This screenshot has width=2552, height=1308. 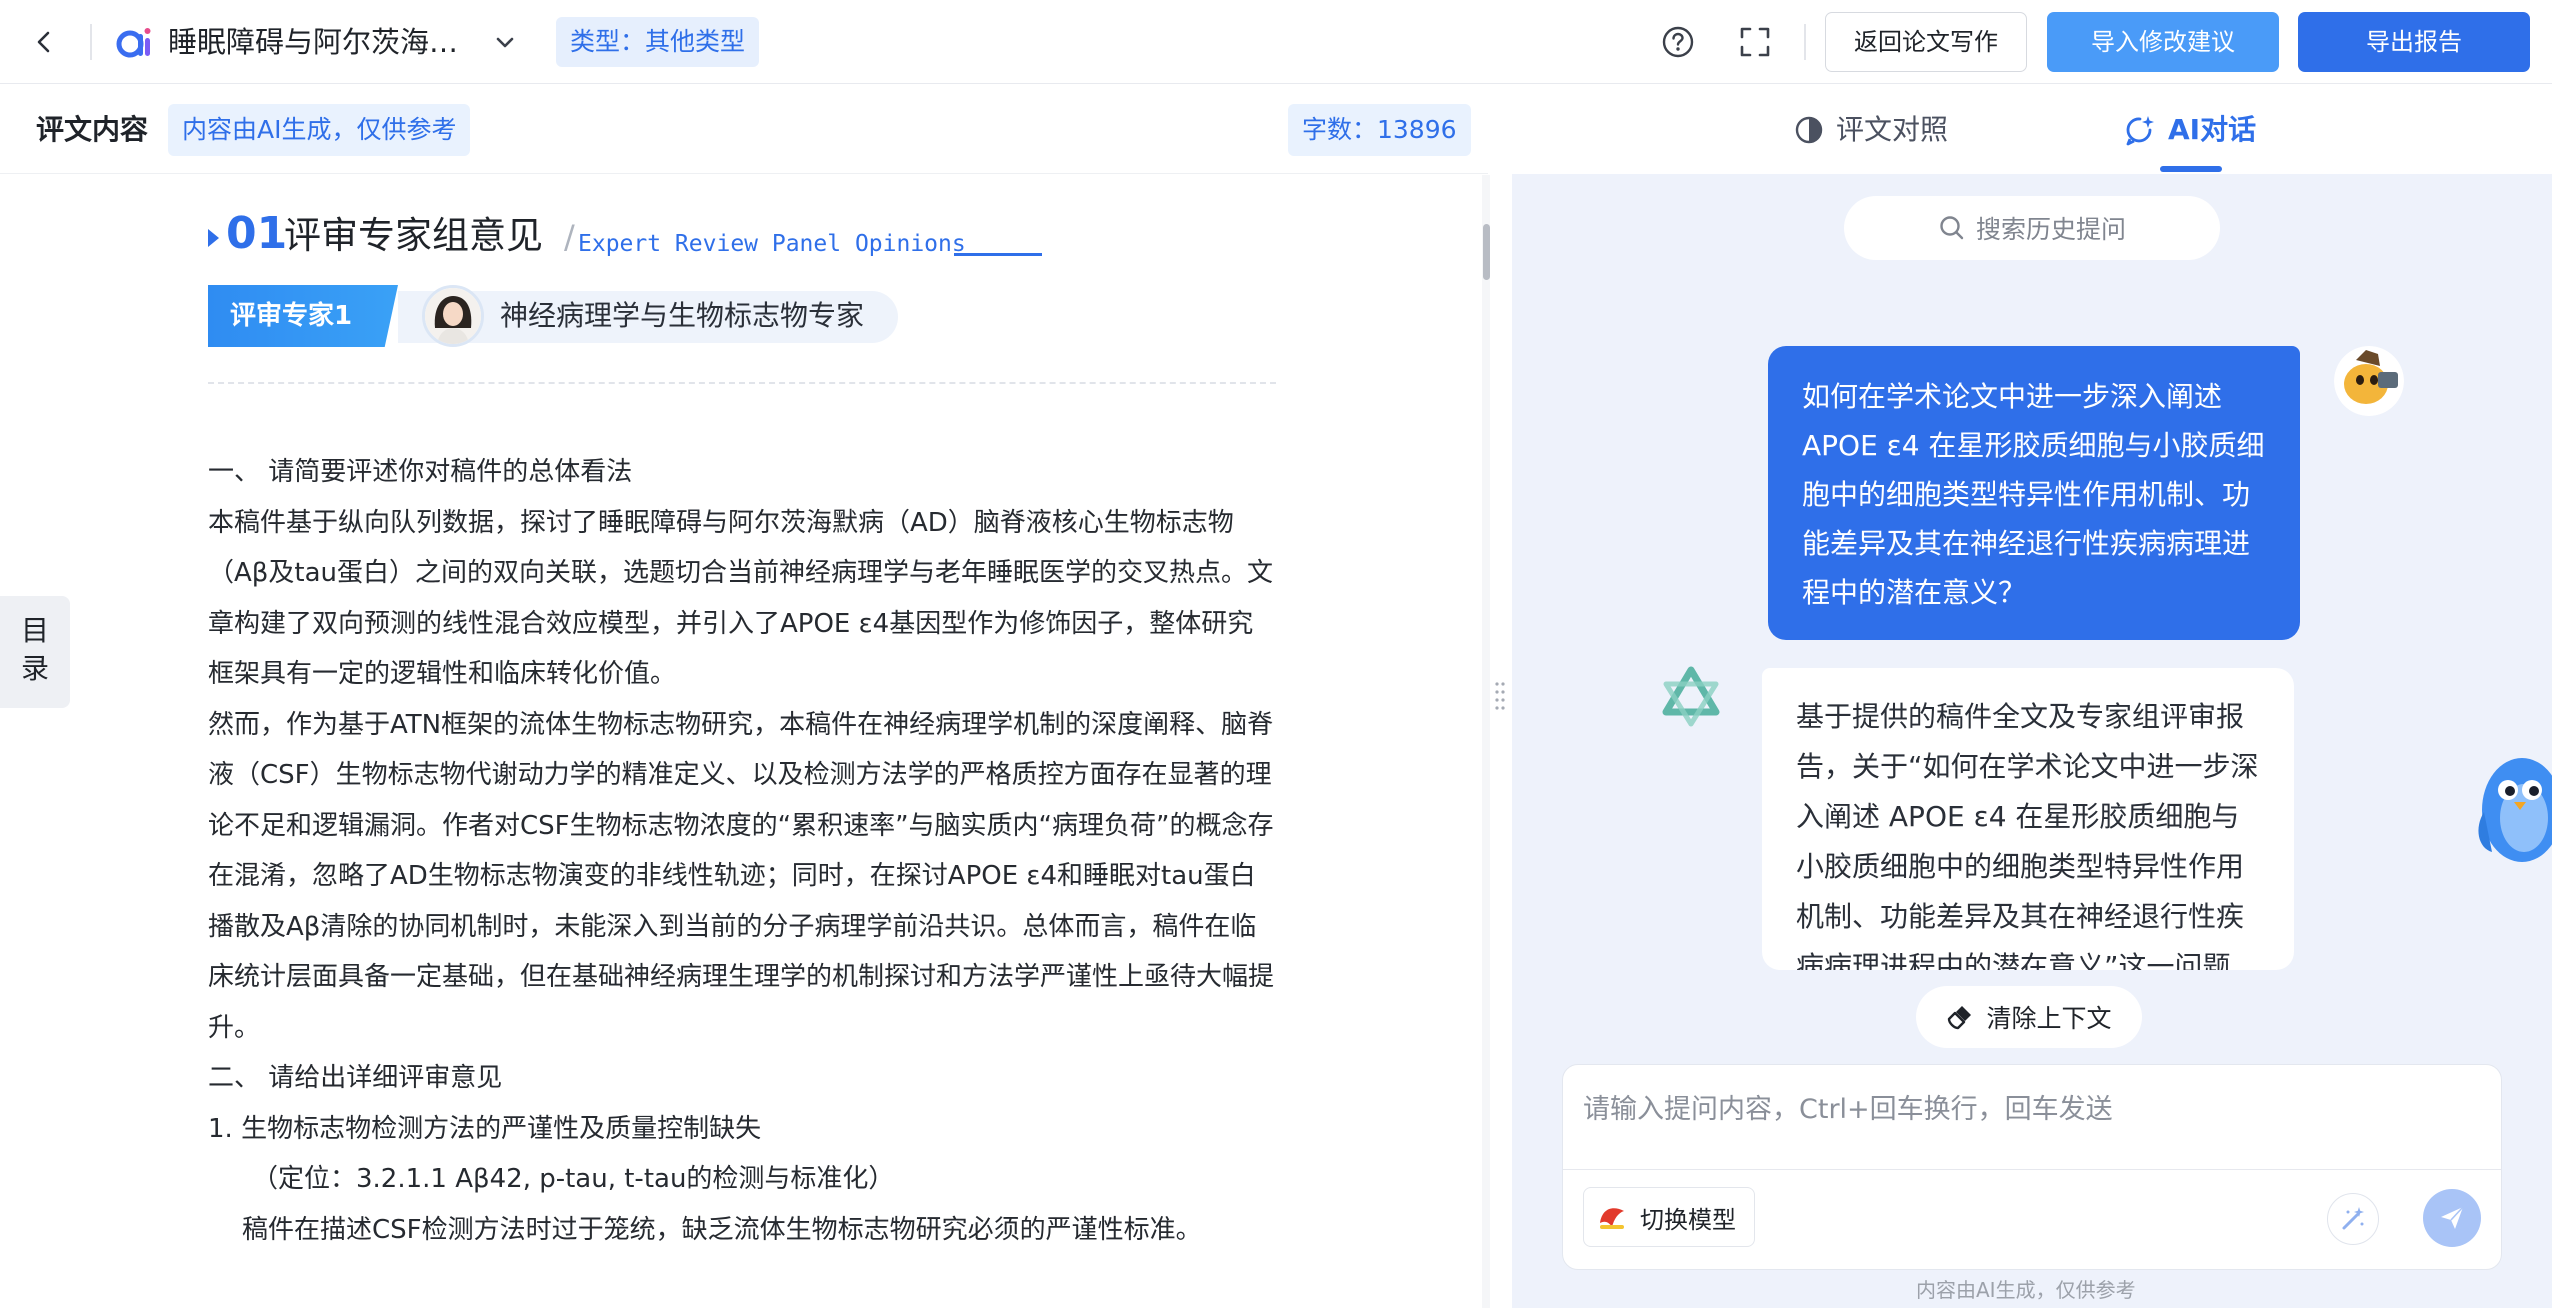 What do you see at coordinates (2163, 42) in the screenshot?
I see `import-suggestions-button: 导入修改建议` at bounding box center [2163, 42].